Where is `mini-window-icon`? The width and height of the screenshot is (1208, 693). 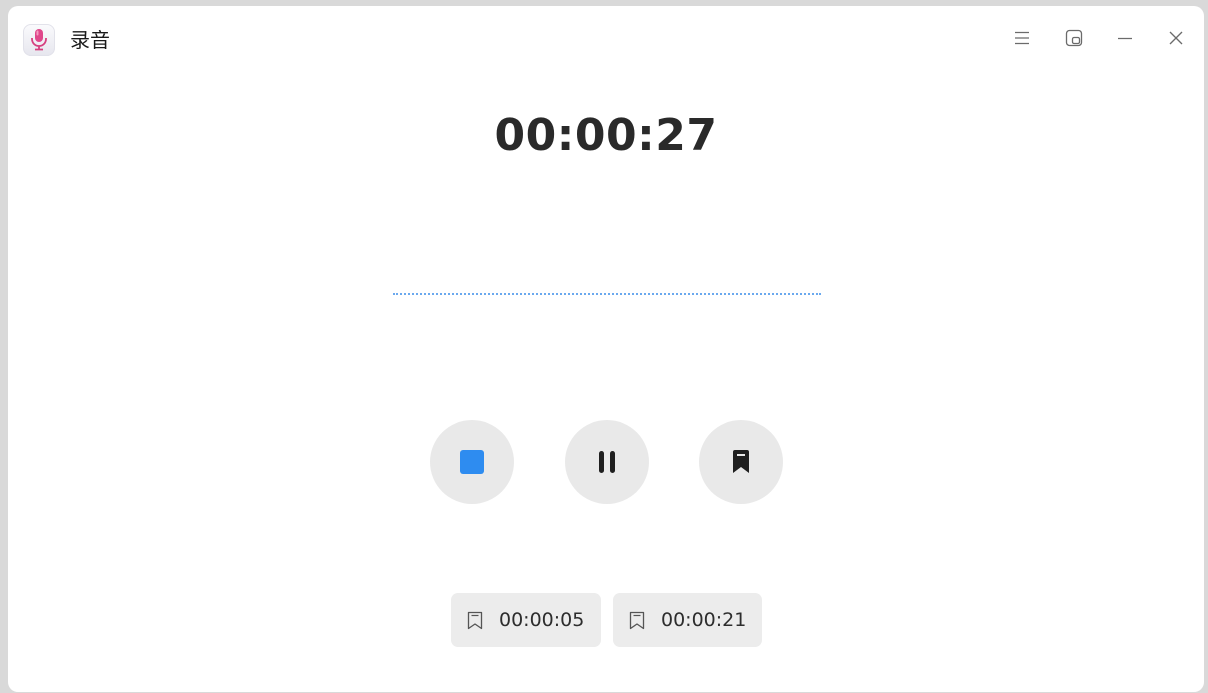 mini-window-icon is located at coordinates (1074, 38).